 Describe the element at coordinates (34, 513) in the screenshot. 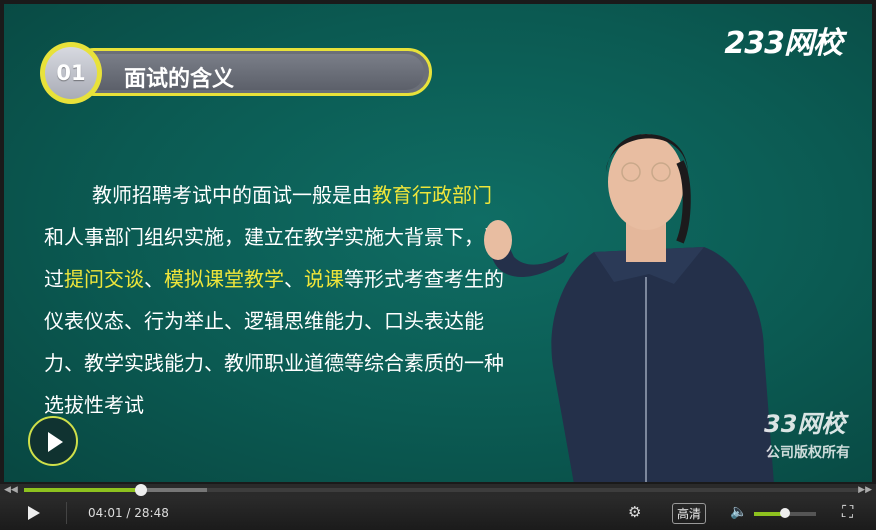

I see `play-pause-button` at that location.